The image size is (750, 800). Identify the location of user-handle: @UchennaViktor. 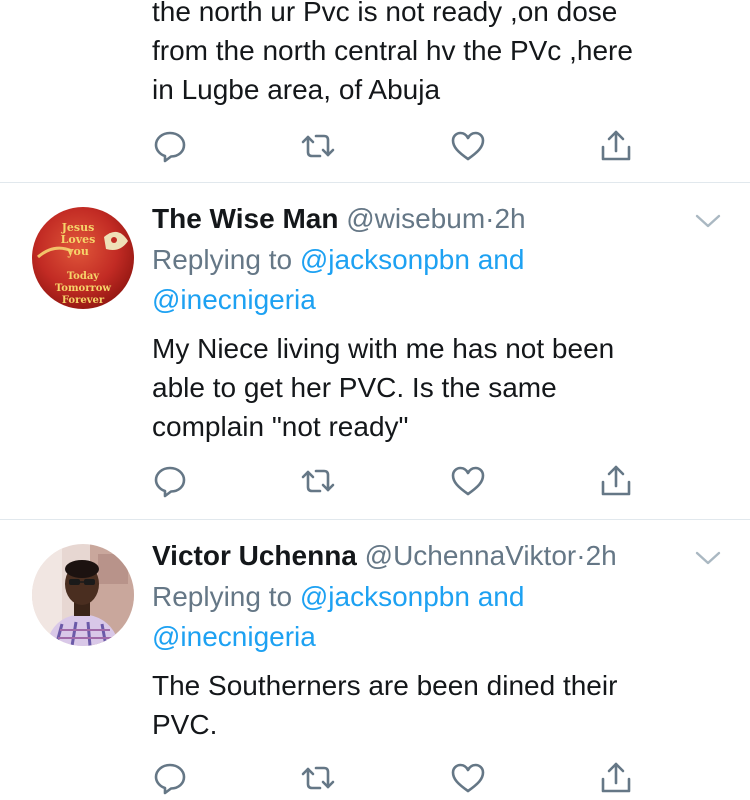
(471, 555).